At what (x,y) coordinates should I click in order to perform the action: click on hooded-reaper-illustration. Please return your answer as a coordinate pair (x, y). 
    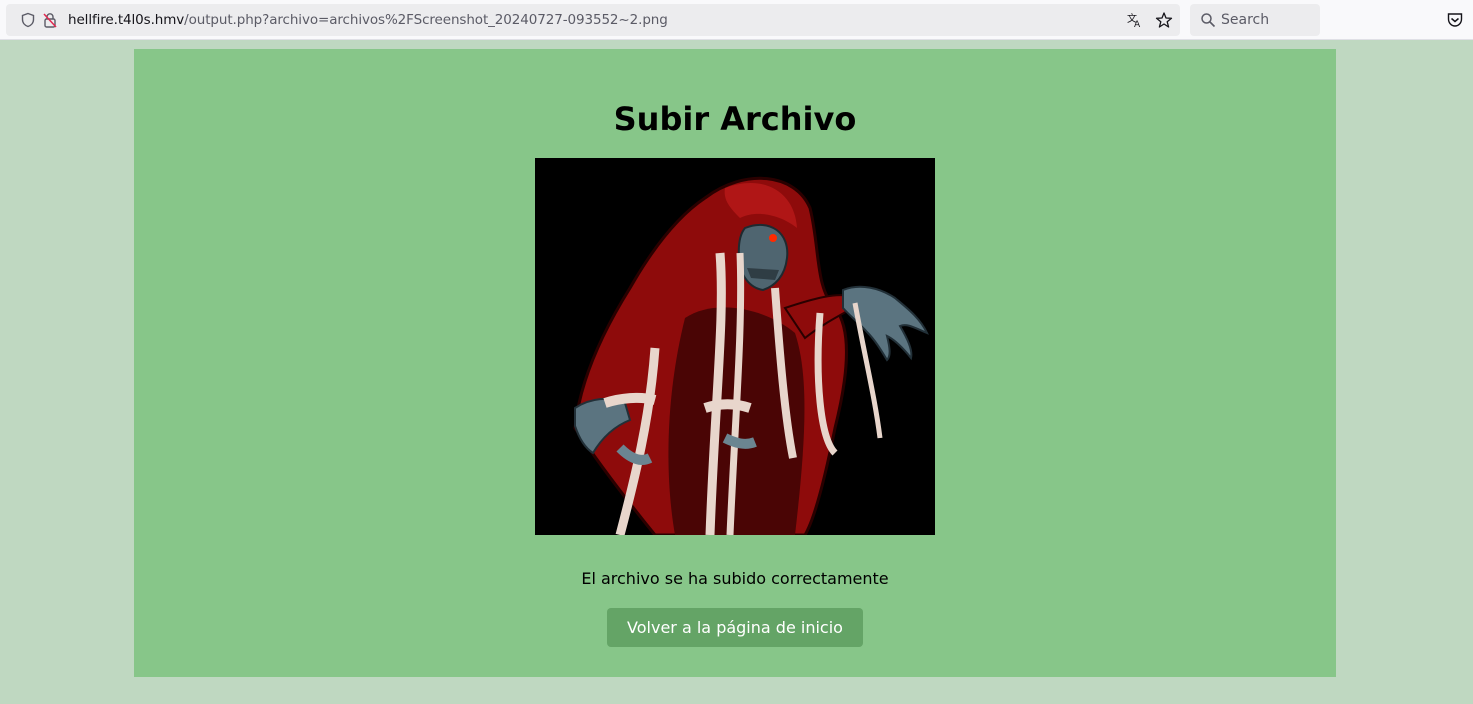
    Looking at the image, I should click on (735, 346).